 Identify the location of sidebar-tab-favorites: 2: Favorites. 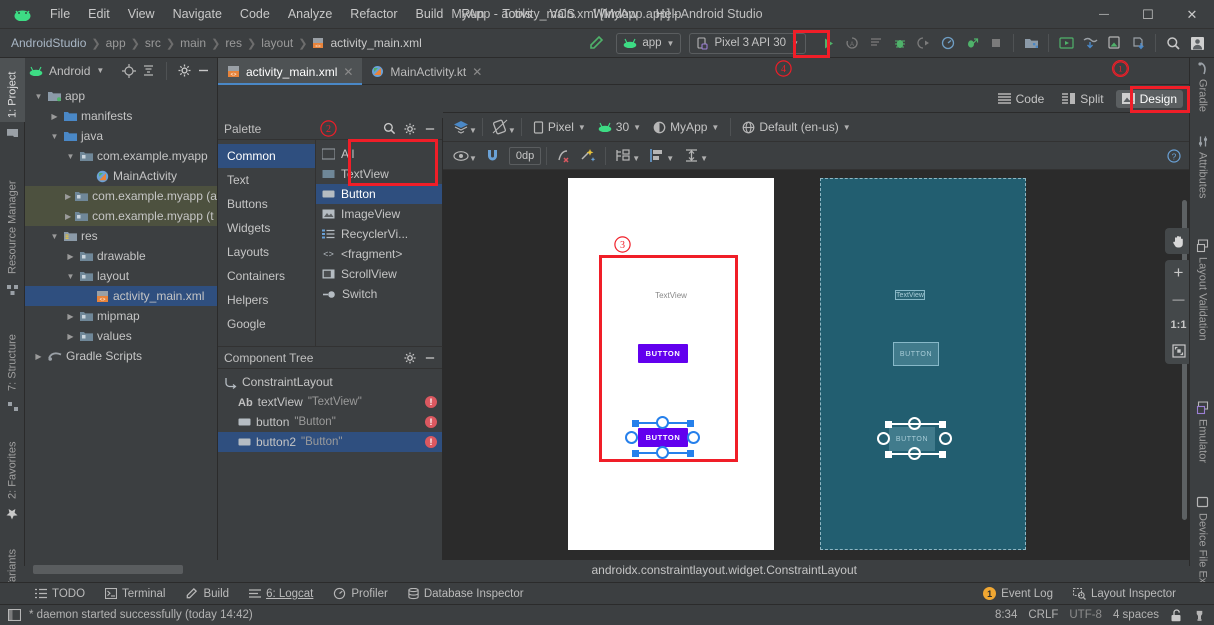
(12, 463).